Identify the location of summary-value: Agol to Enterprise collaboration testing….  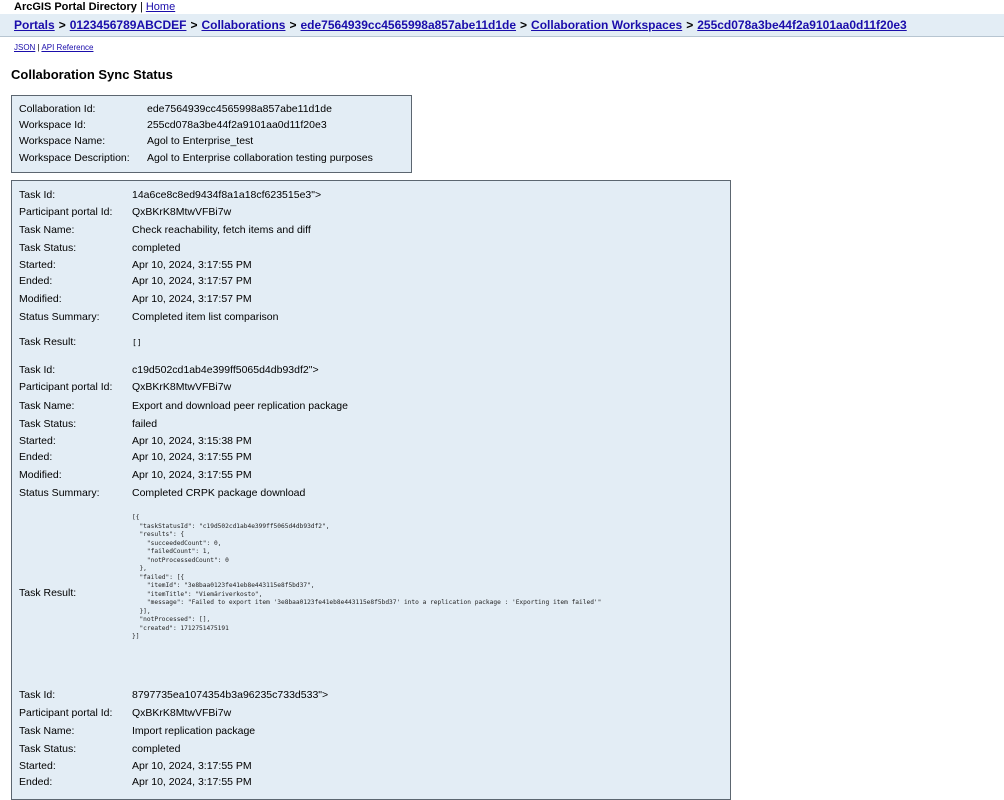
(260, 158).